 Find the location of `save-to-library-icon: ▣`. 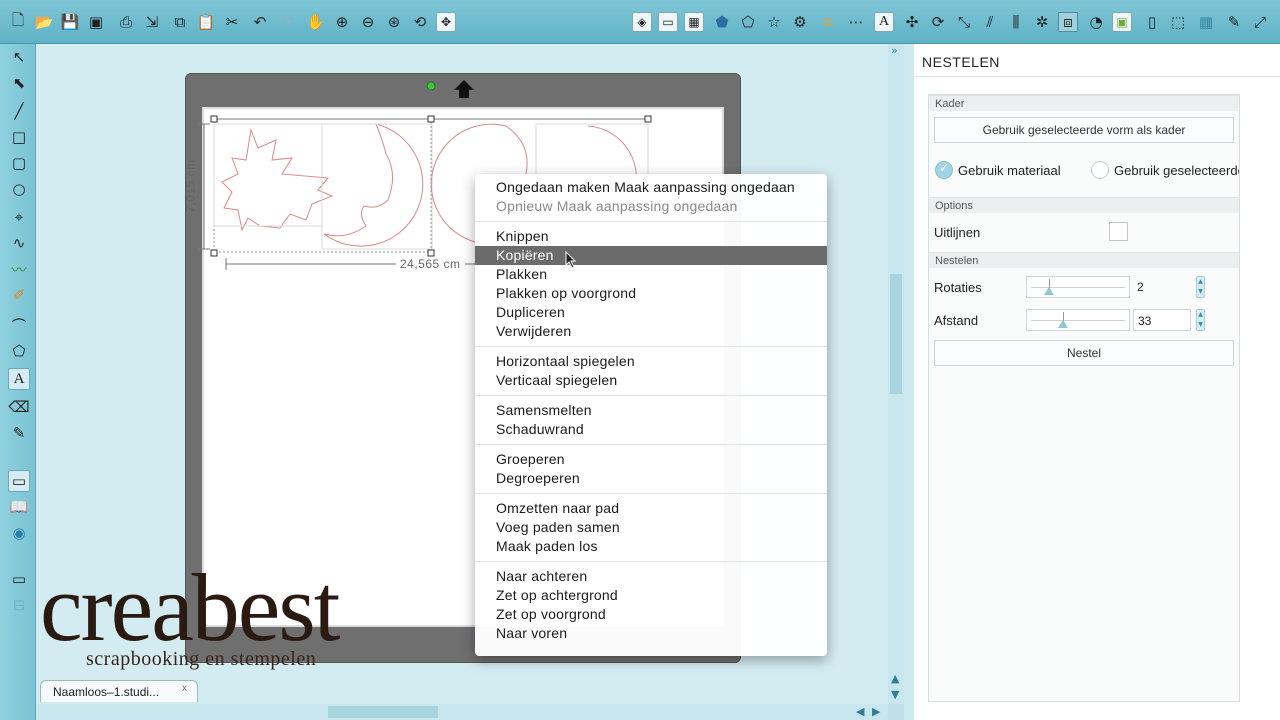

save-to-library-icon: ▣ is located at coordinates (96, 22).